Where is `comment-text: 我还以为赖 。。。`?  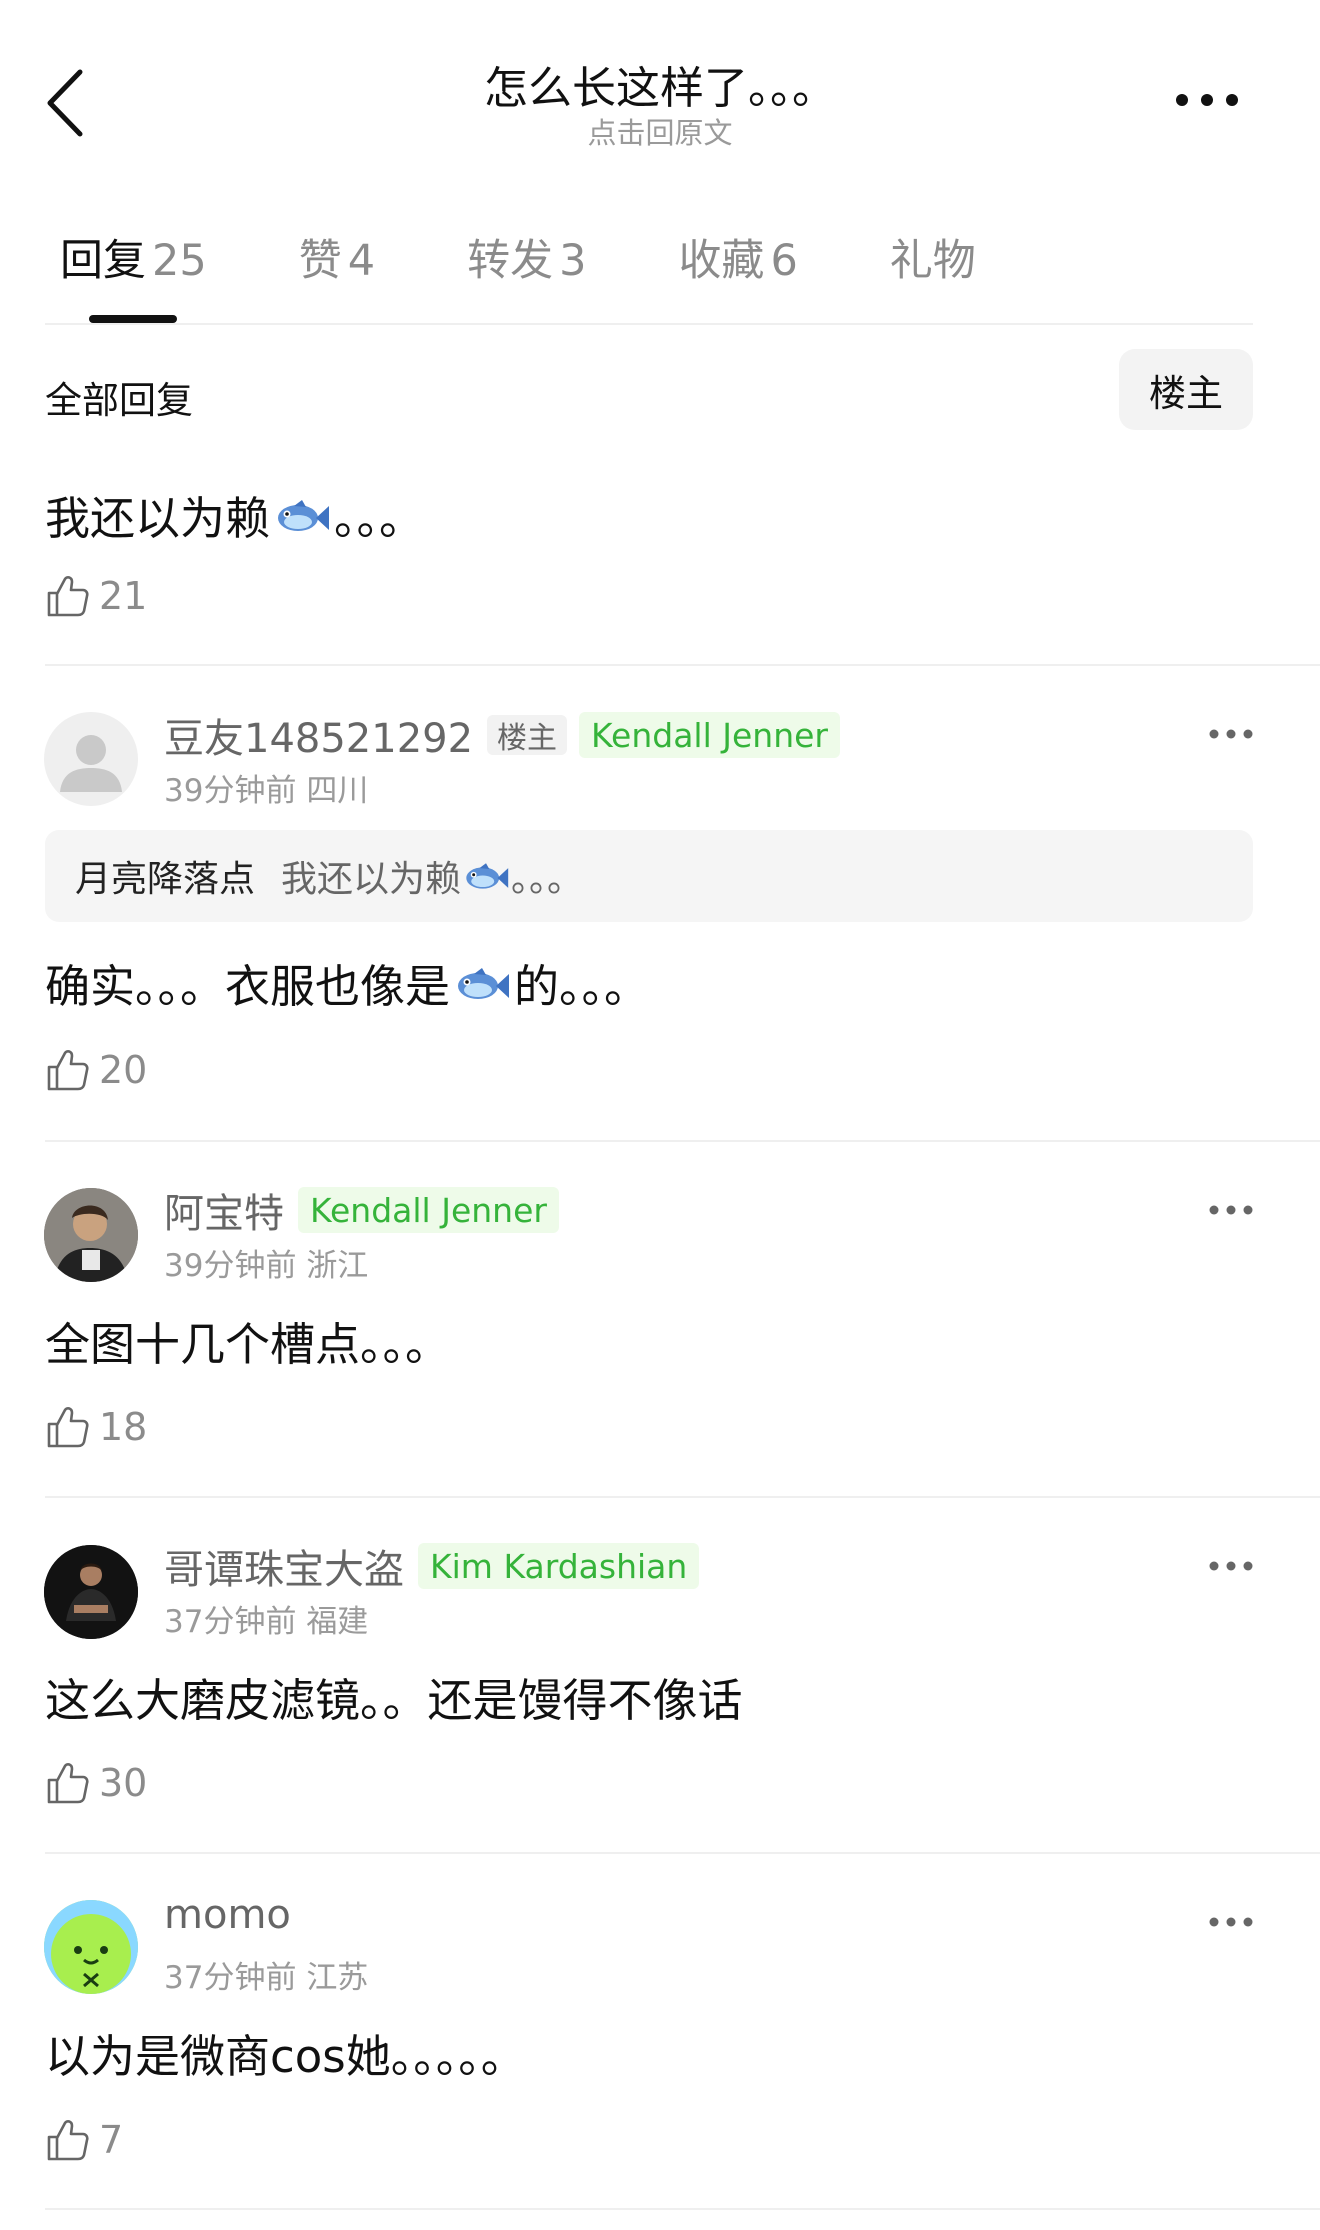 comment-text: 我还以为赖 。。。 is located at coordinates (234, 514).